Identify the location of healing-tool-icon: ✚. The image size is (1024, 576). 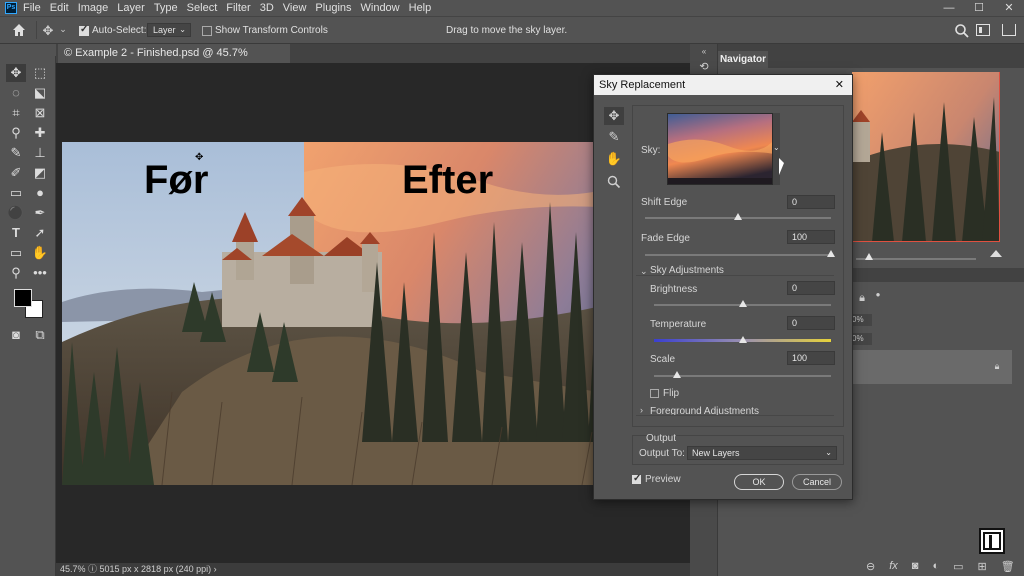
(40, 133).